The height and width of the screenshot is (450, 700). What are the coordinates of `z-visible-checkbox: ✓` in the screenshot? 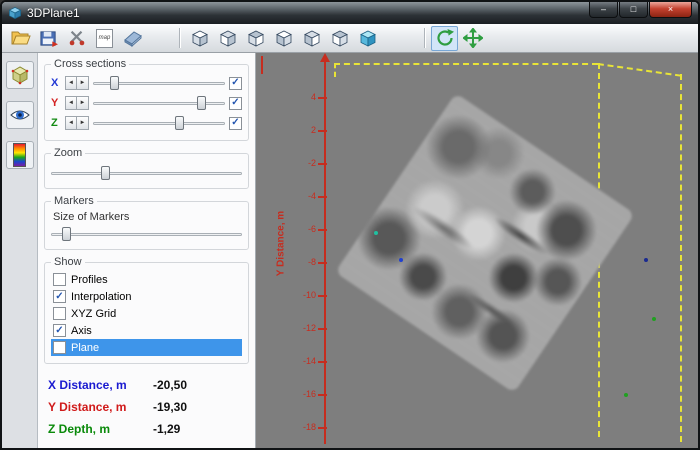 It's located at (235, 123).